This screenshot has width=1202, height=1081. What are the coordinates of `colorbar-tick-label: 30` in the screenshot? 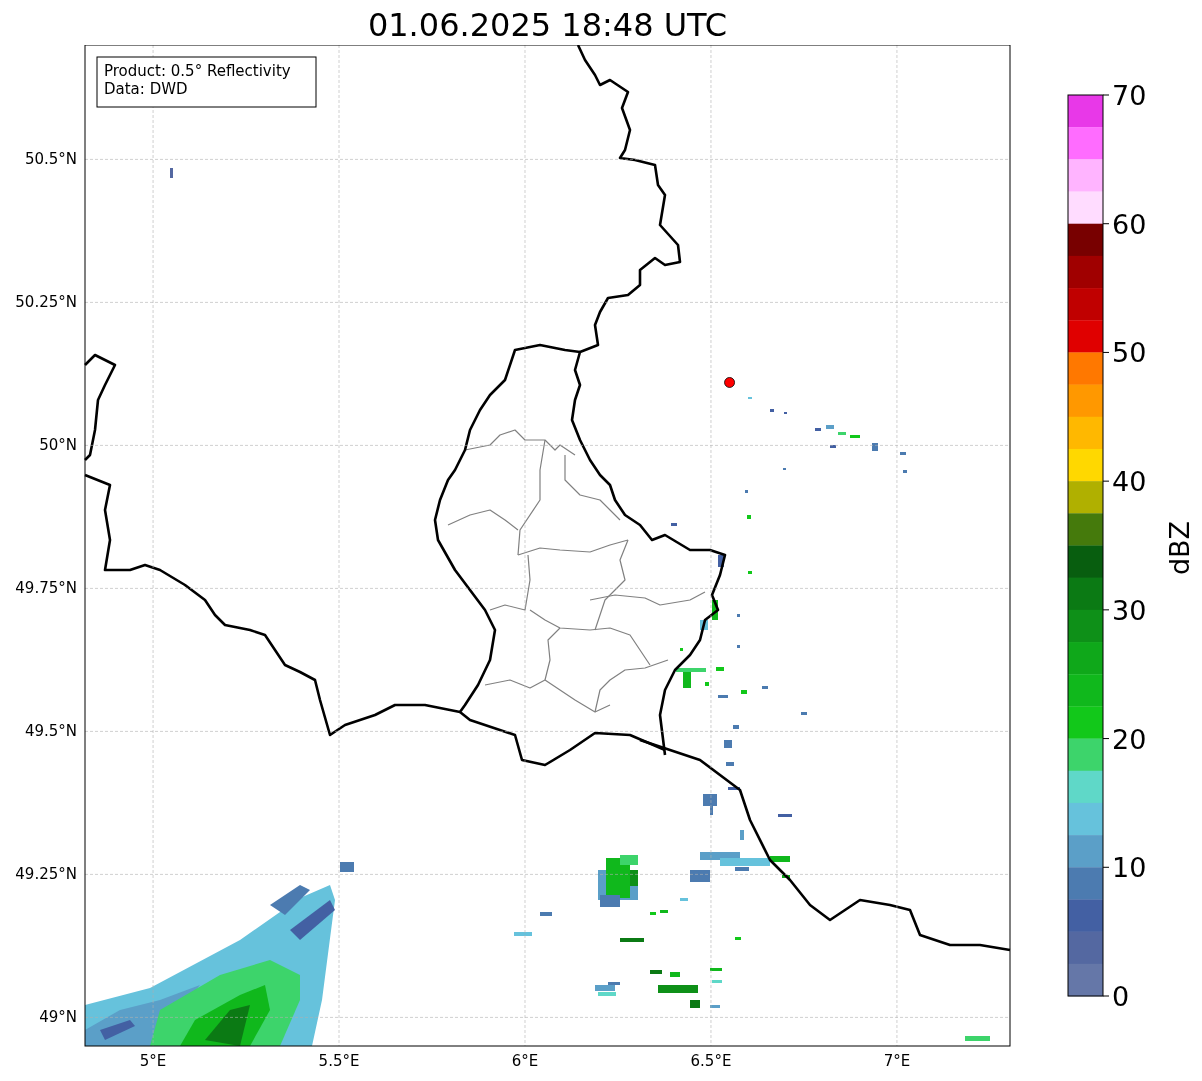 It's located at (1129, 610).